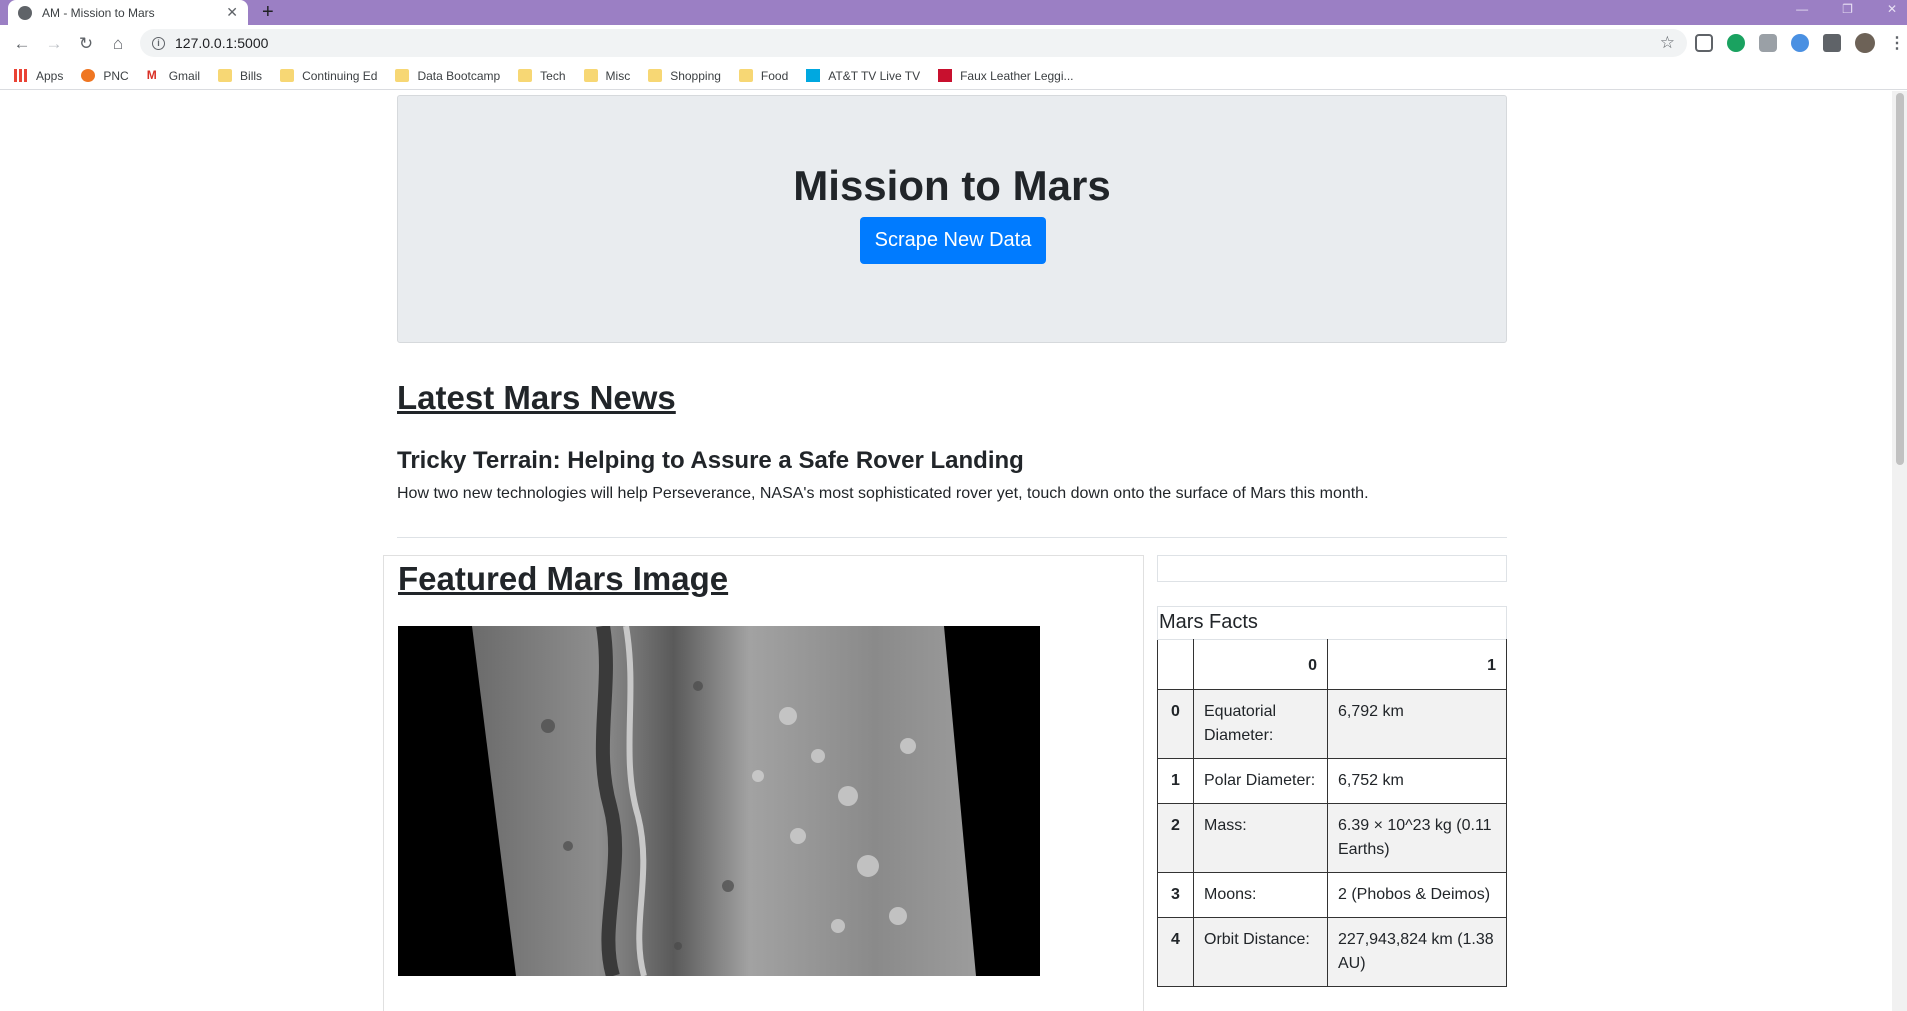  I want to click on back-icon: ←, so click(22, 44).